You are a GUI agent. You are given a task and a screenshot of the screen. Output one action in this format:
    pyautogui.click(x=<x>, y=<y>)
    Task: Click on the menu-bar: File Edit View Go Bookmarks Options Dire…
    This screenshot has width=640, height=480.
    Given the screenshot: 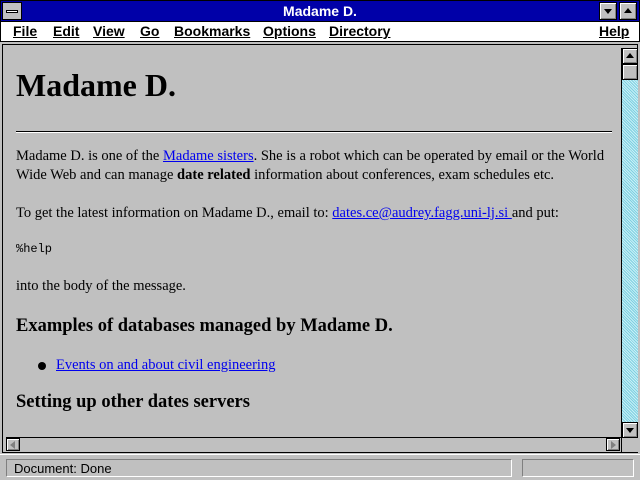 What is the action you would take?
    pyautogui.click(x=320, y=32)
    